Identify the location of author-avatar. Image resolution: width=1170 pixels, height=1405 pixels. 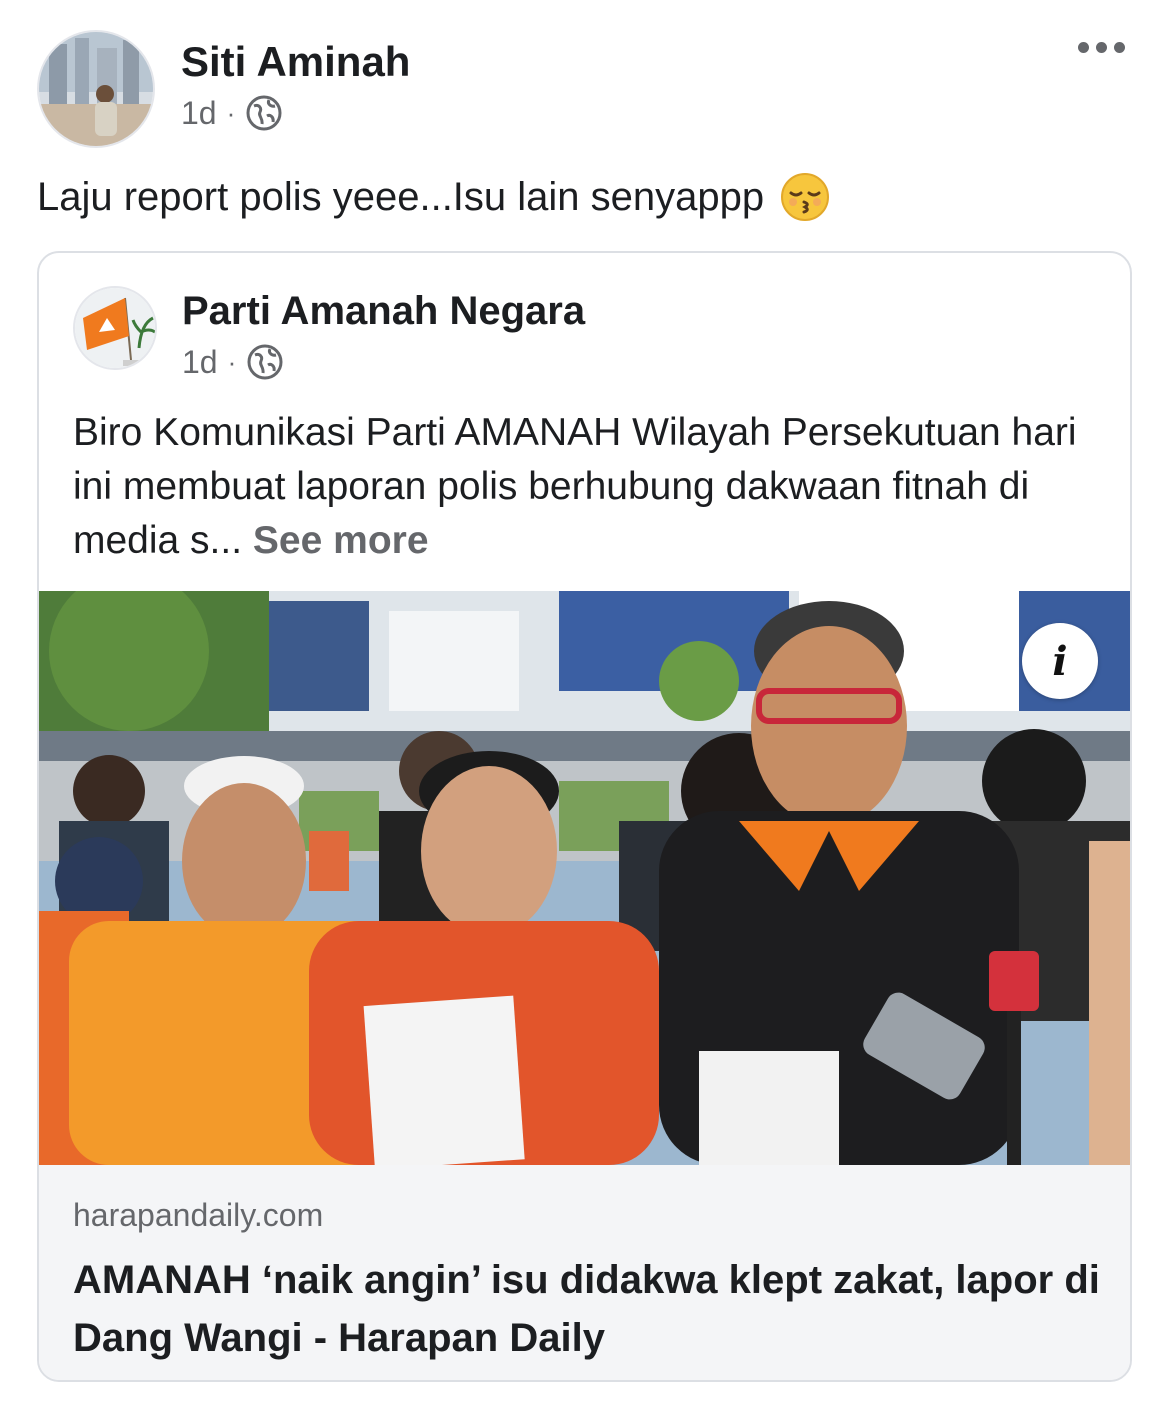
(96, 89).